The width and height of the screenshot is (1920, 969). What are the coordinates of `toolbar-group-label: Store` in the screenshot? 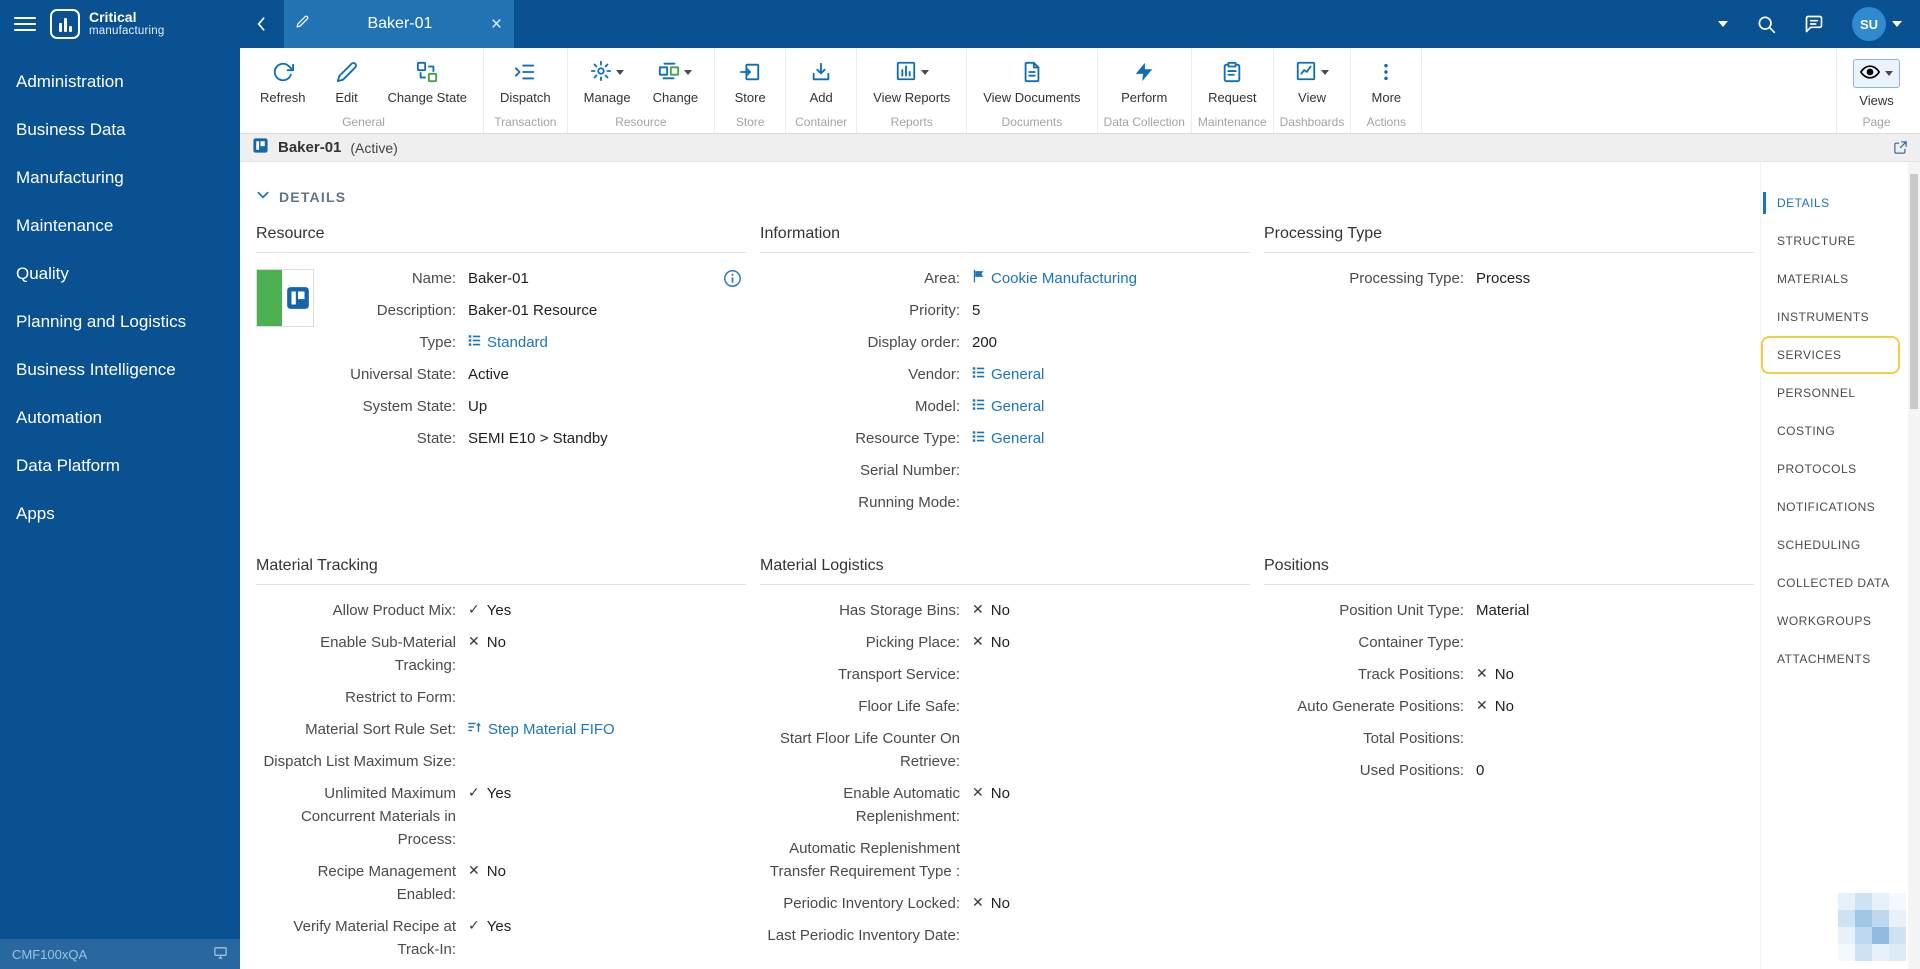 It's located at (750, 122).